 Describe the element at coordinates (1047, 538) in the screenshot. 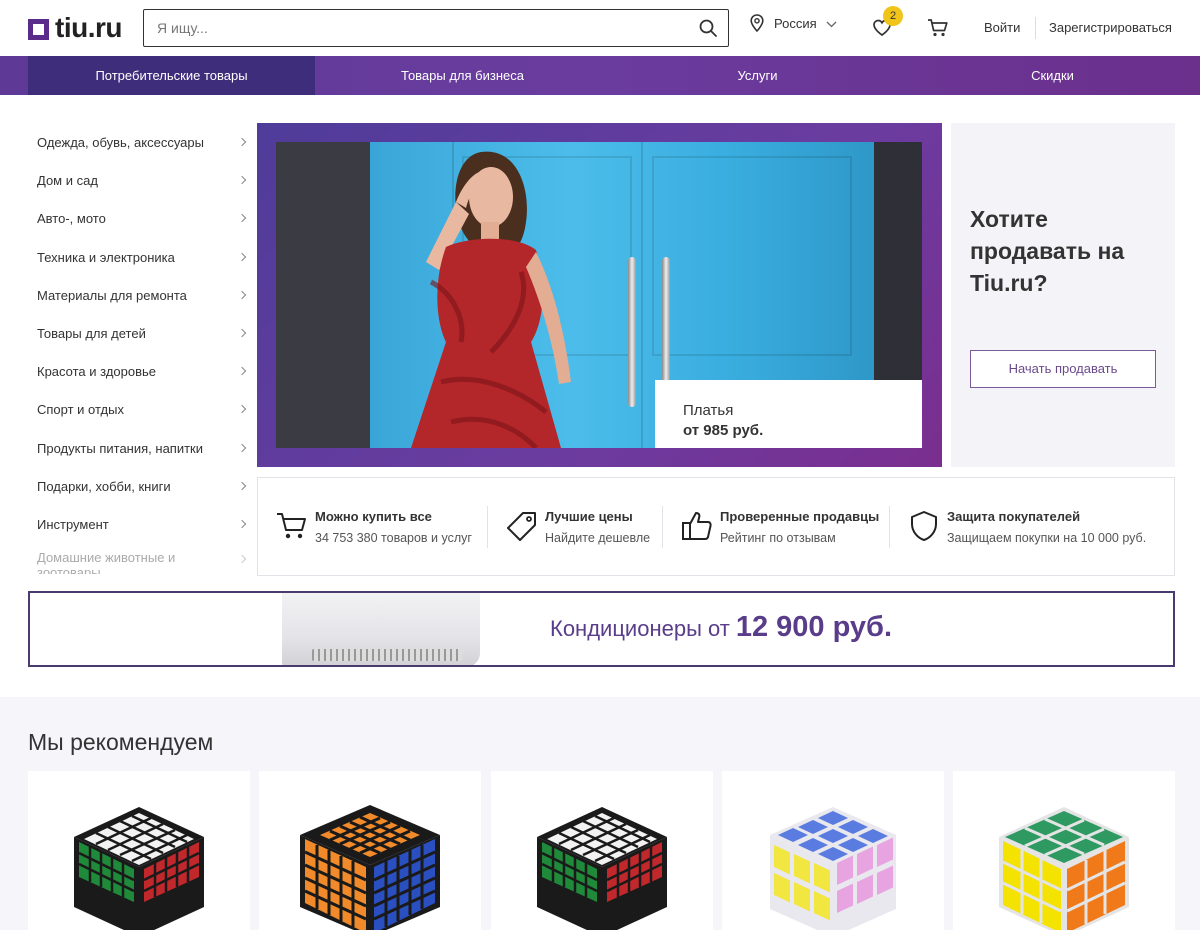

I see `feature-subtitle: Защищаем покупки на 10 000 руб.` at that location.